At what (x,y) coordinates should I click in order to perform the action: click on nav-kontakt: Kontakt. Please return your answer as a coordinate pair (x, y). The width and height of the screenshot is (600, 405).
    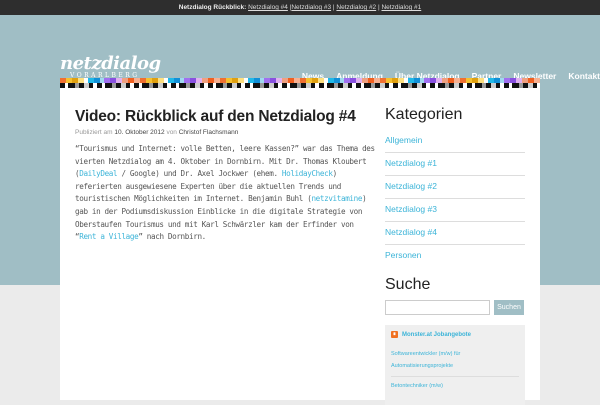
    Looking at the image, I should click on (584, 76).